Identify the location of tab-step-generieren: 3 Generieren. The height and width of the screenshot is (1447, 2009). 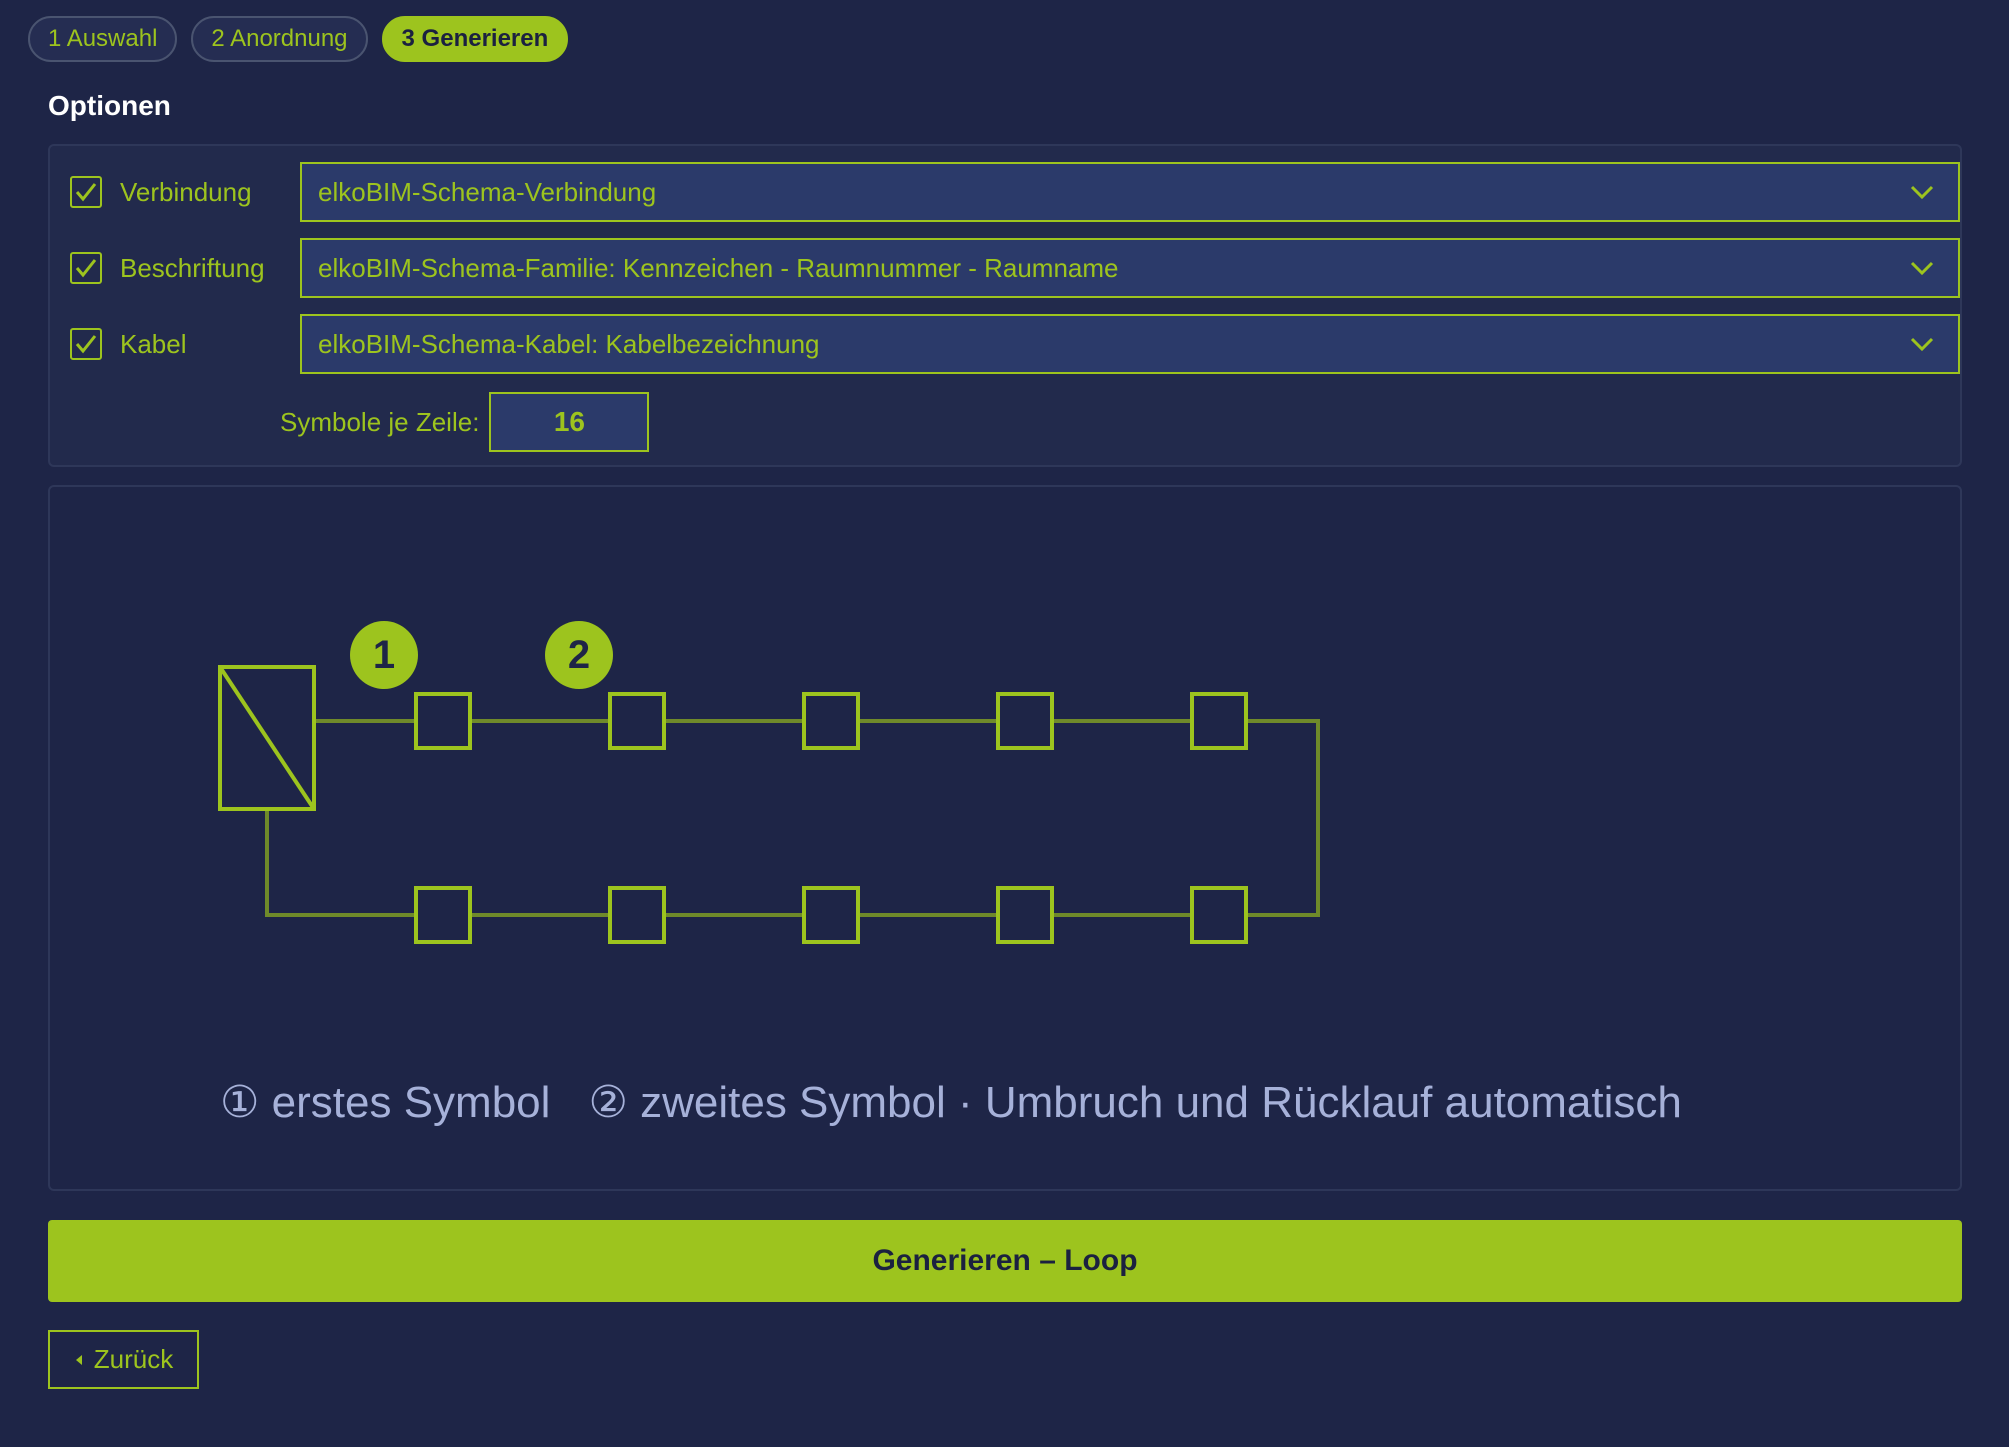
(475, 39).